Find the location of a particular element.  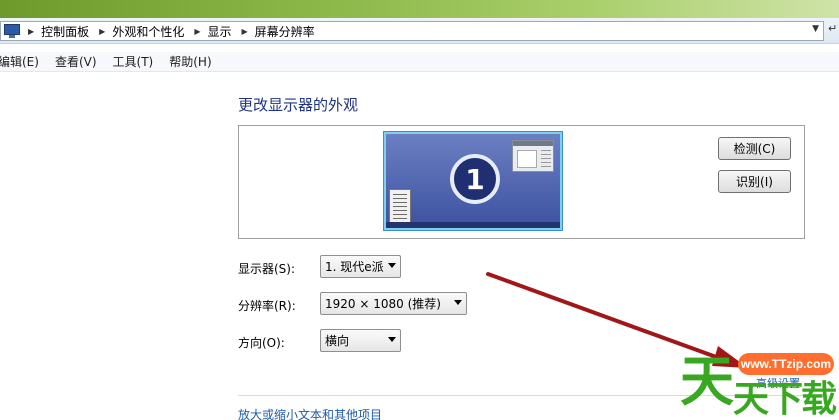

menu-bar: 编辑(E) 查看(V) 工具(T) 帮助(H) is located at coordinates (419, 62).